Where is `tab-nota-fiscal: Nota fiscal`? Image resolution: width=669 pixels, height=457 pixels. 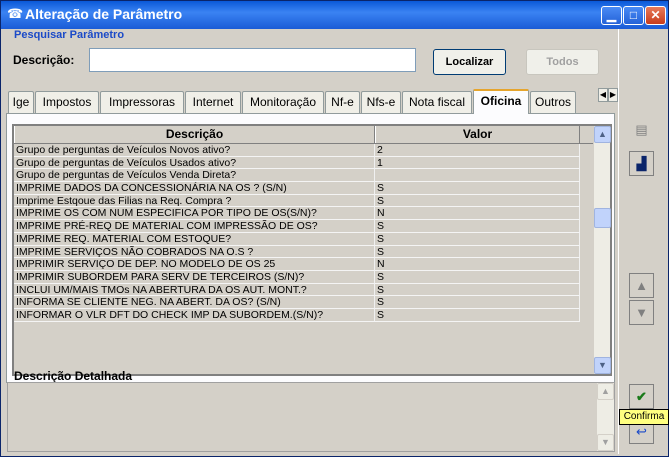
tab-nota-fiscal: Nota fiscal is located at coordinates (437, 102).